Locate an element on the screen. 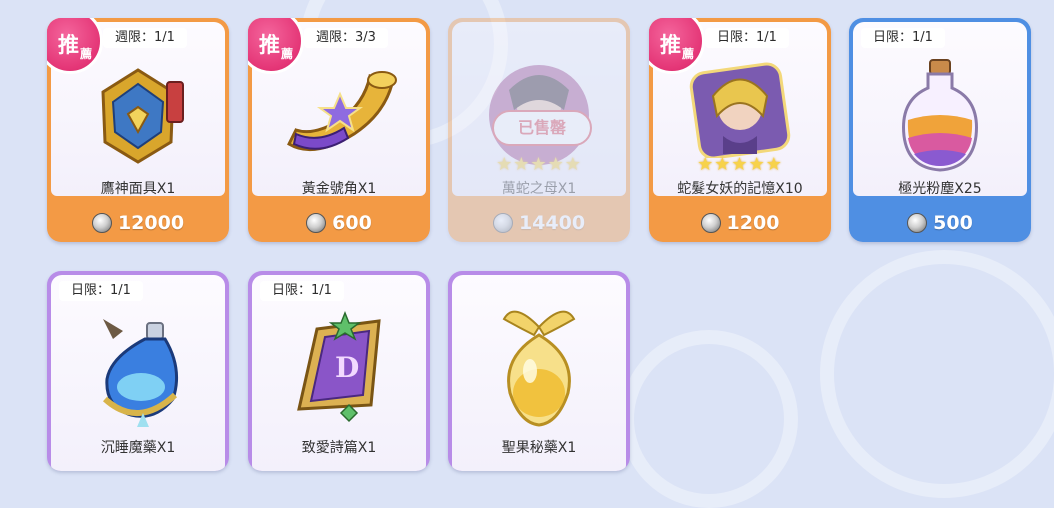  item-name: 沉睡魔藥X1 is located at coordinates (138, 448).